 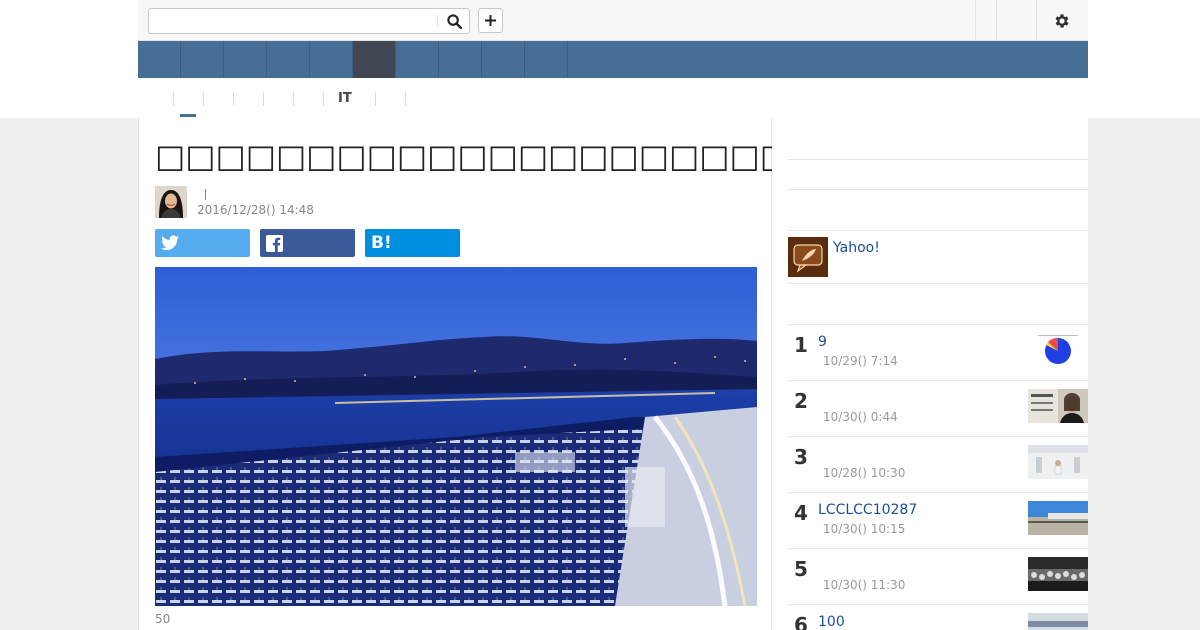 What do you see at coordinates (293, 21) in the screenshot?
I see `search-input` at bounding box center [293, 21].